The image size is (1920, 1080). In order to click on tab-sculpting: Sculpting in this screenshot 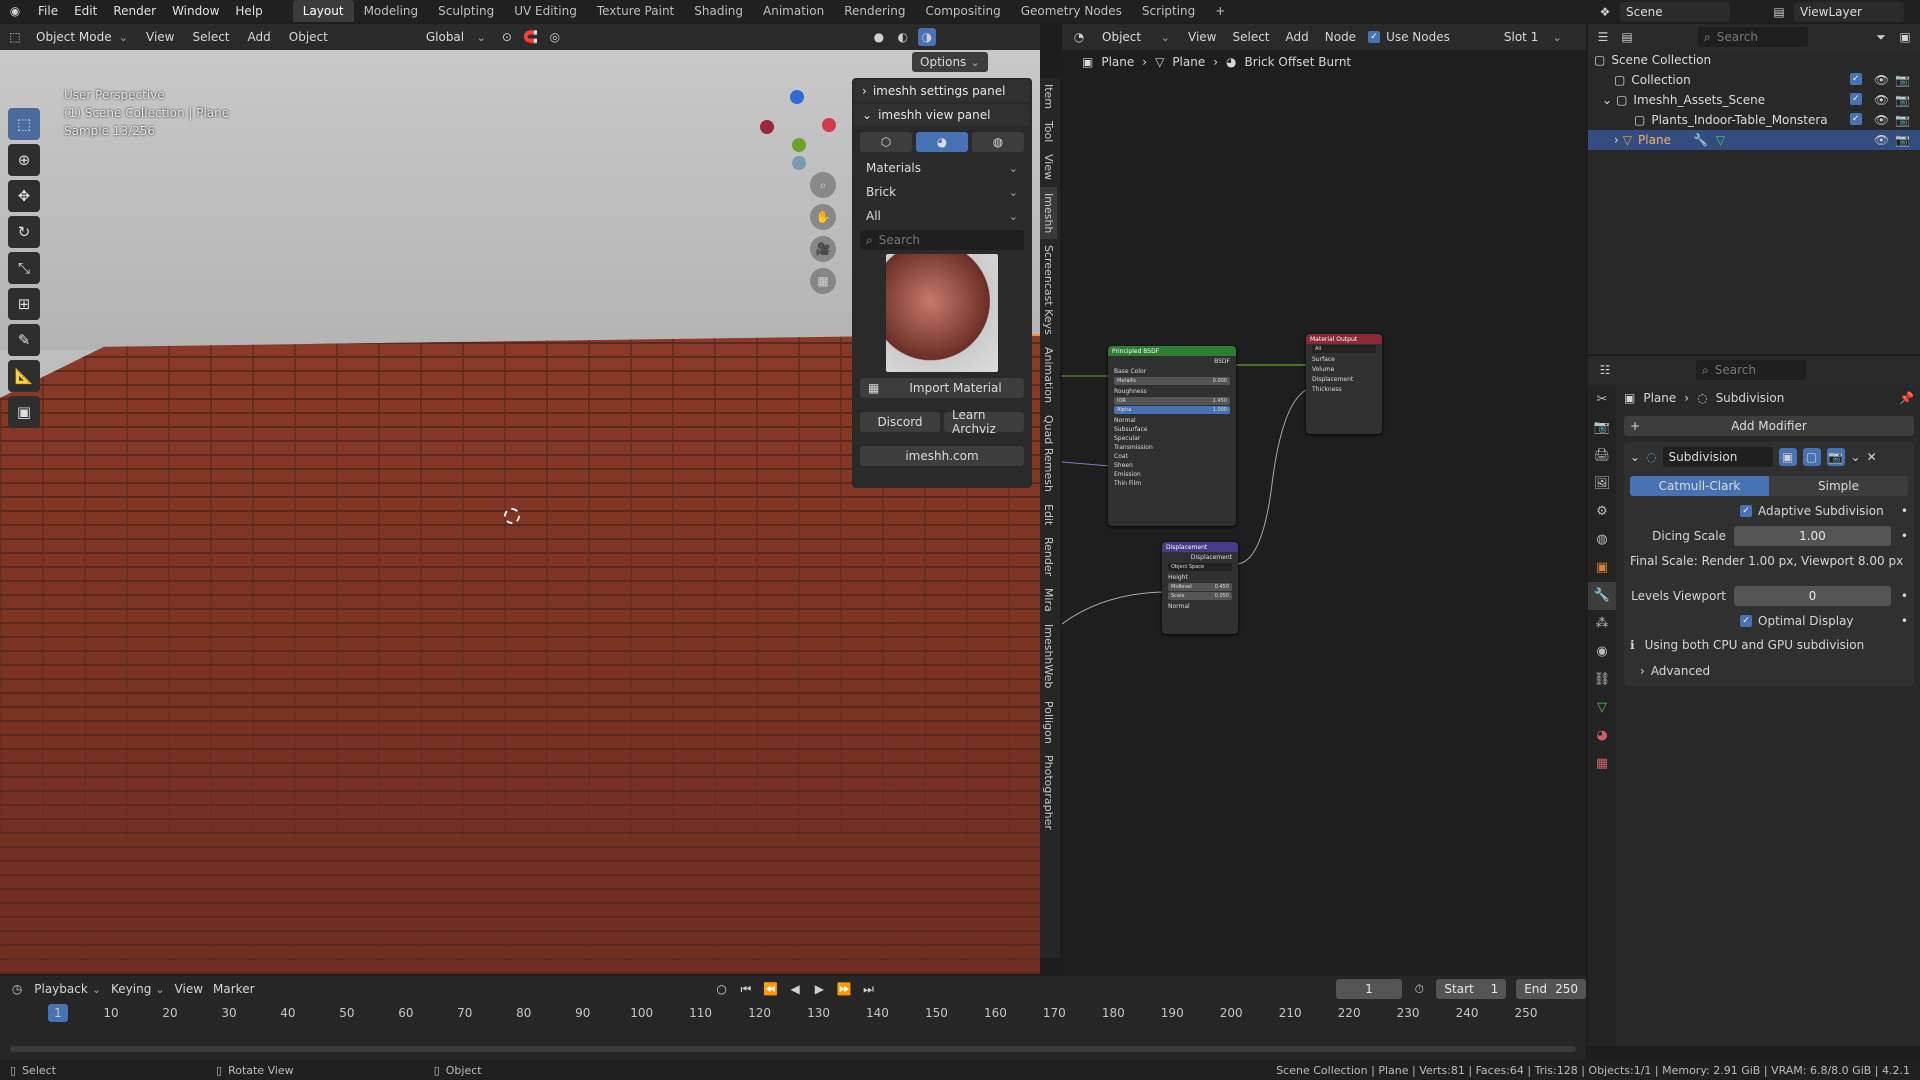, I will do `click(466, 11)`.